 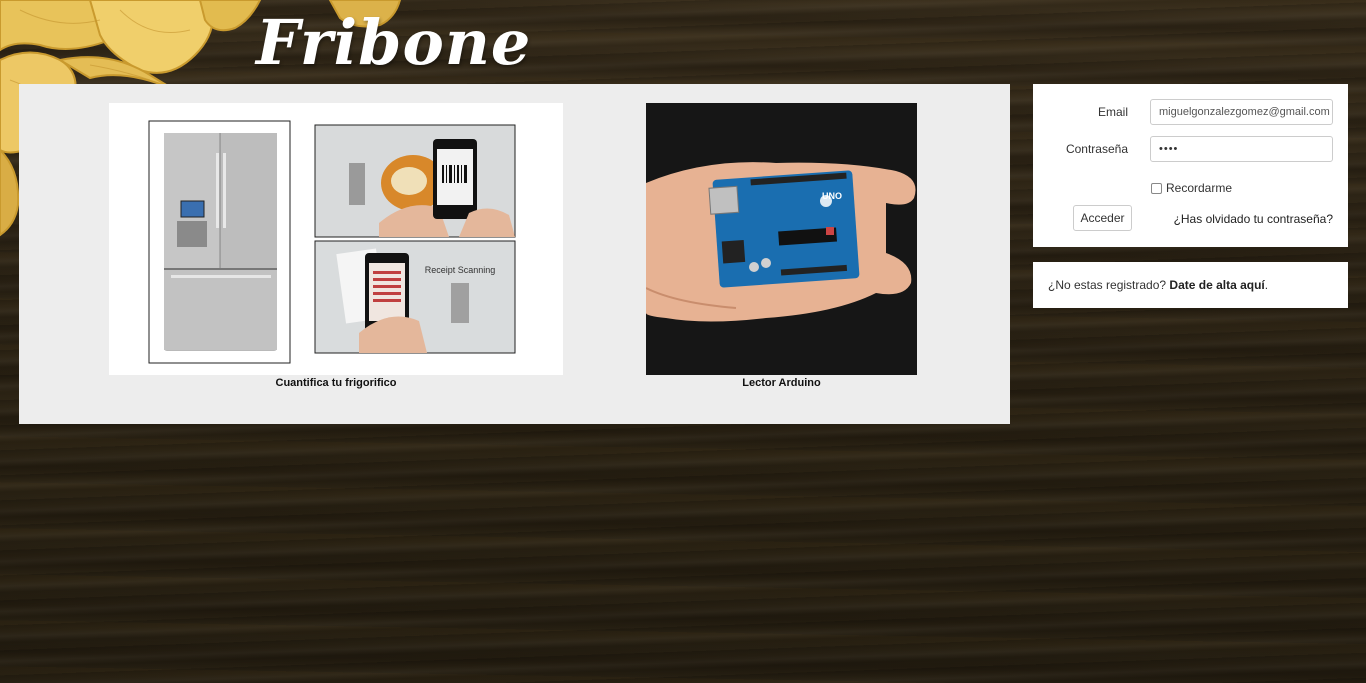 What do you see at coordinates (336, 383) in the screenshot?
I see `gallery-caption-fridge: Cuantifica tu frigorifico` at bounding box center [336, 383].